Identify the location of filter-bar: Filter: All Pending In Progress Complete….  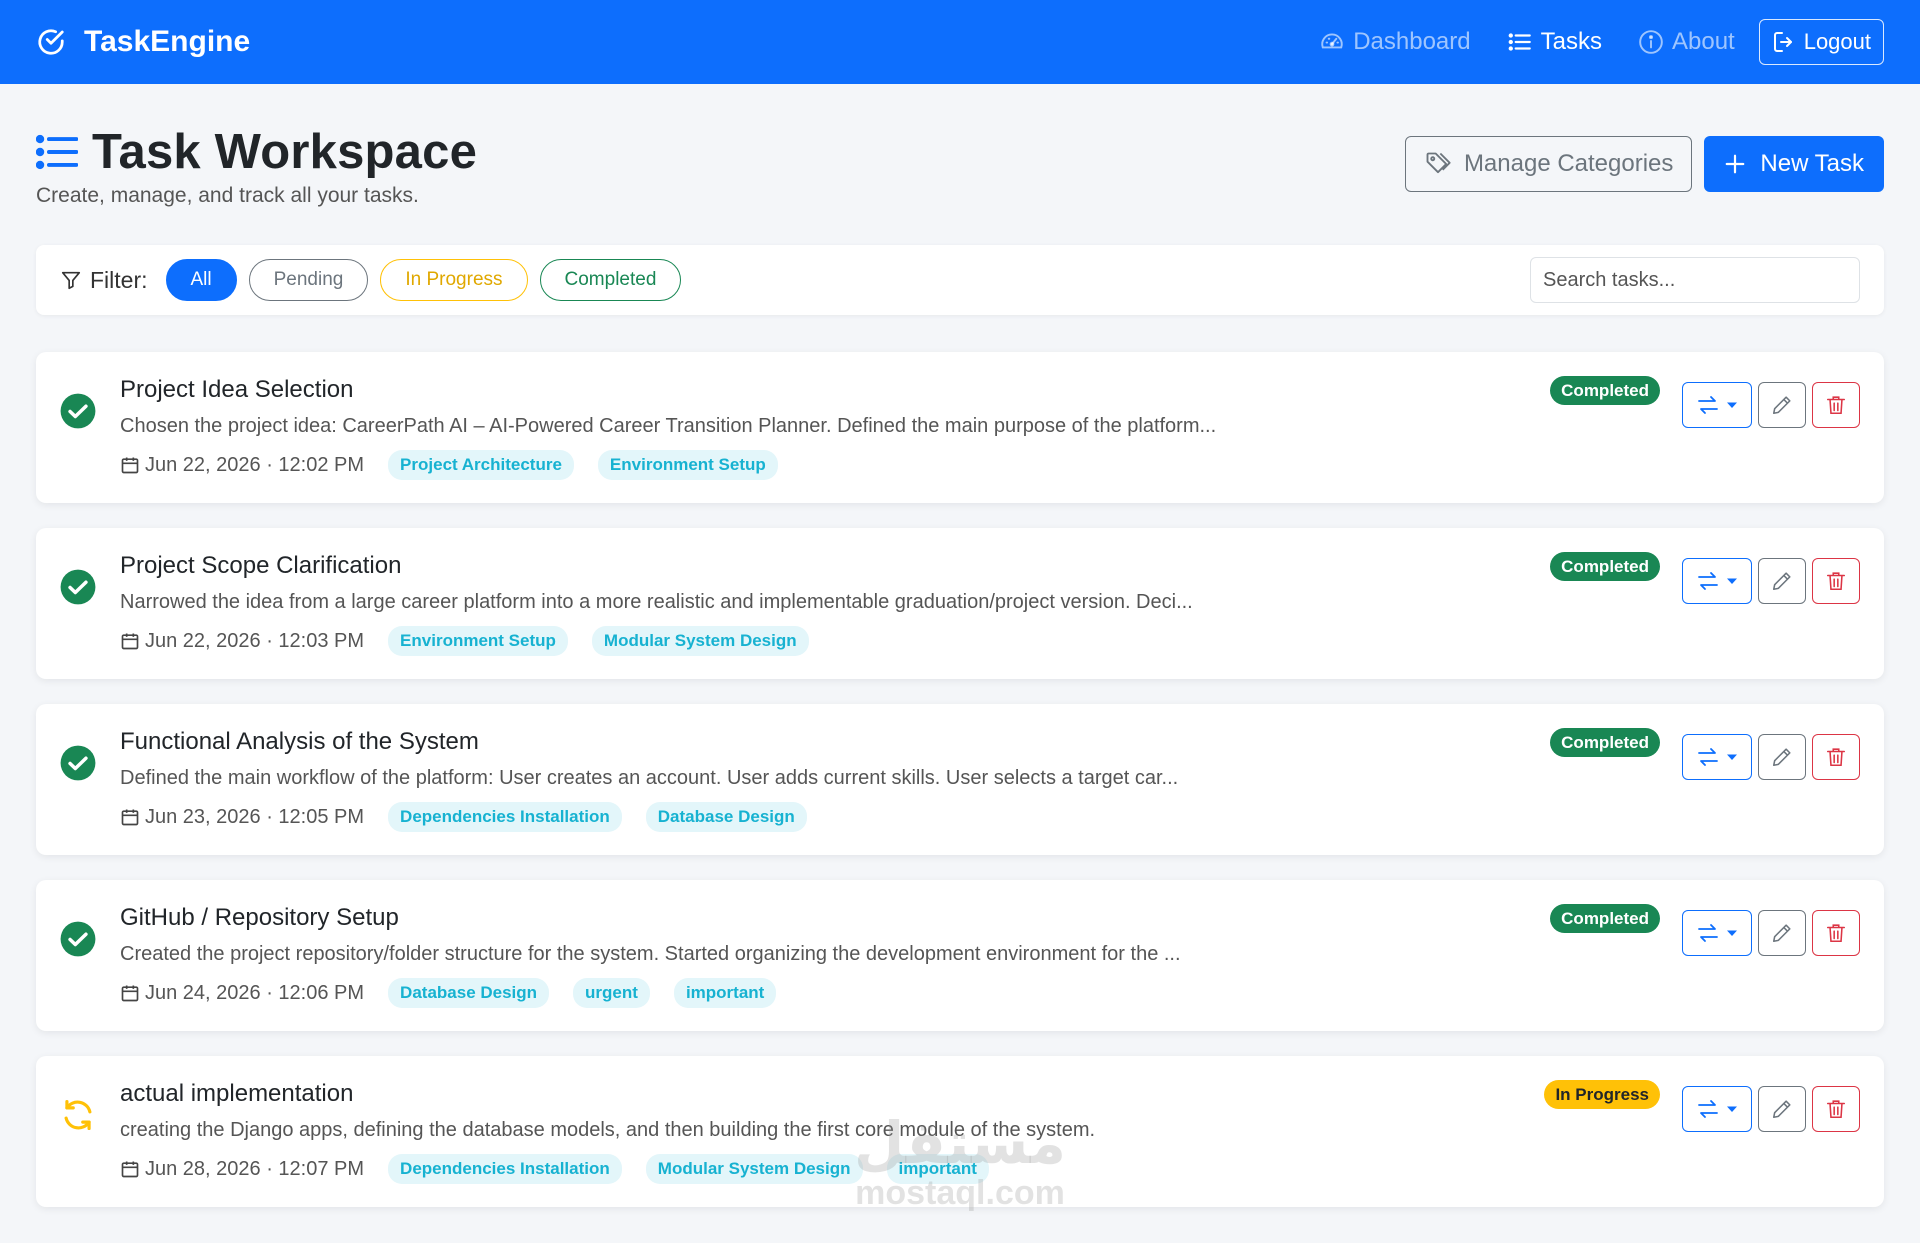
(960, 280).